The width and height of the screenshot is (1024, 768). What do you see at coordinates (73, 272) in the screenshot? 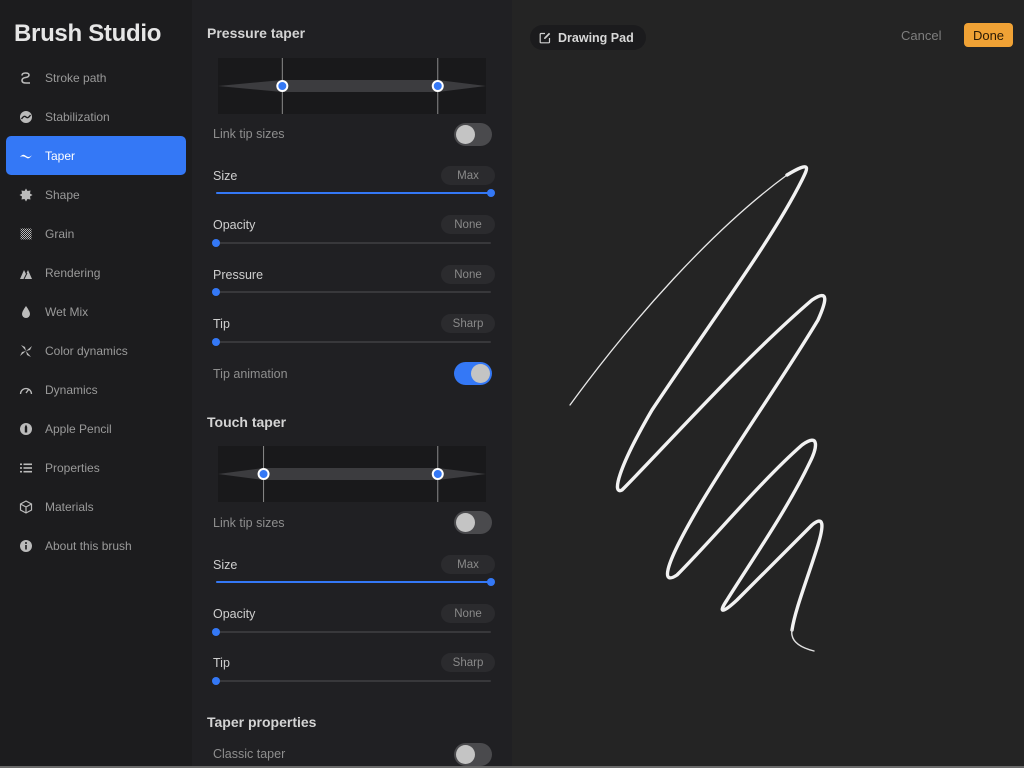
I see `sidebar-item-label: Rendering` at bounding box center [73, 272].